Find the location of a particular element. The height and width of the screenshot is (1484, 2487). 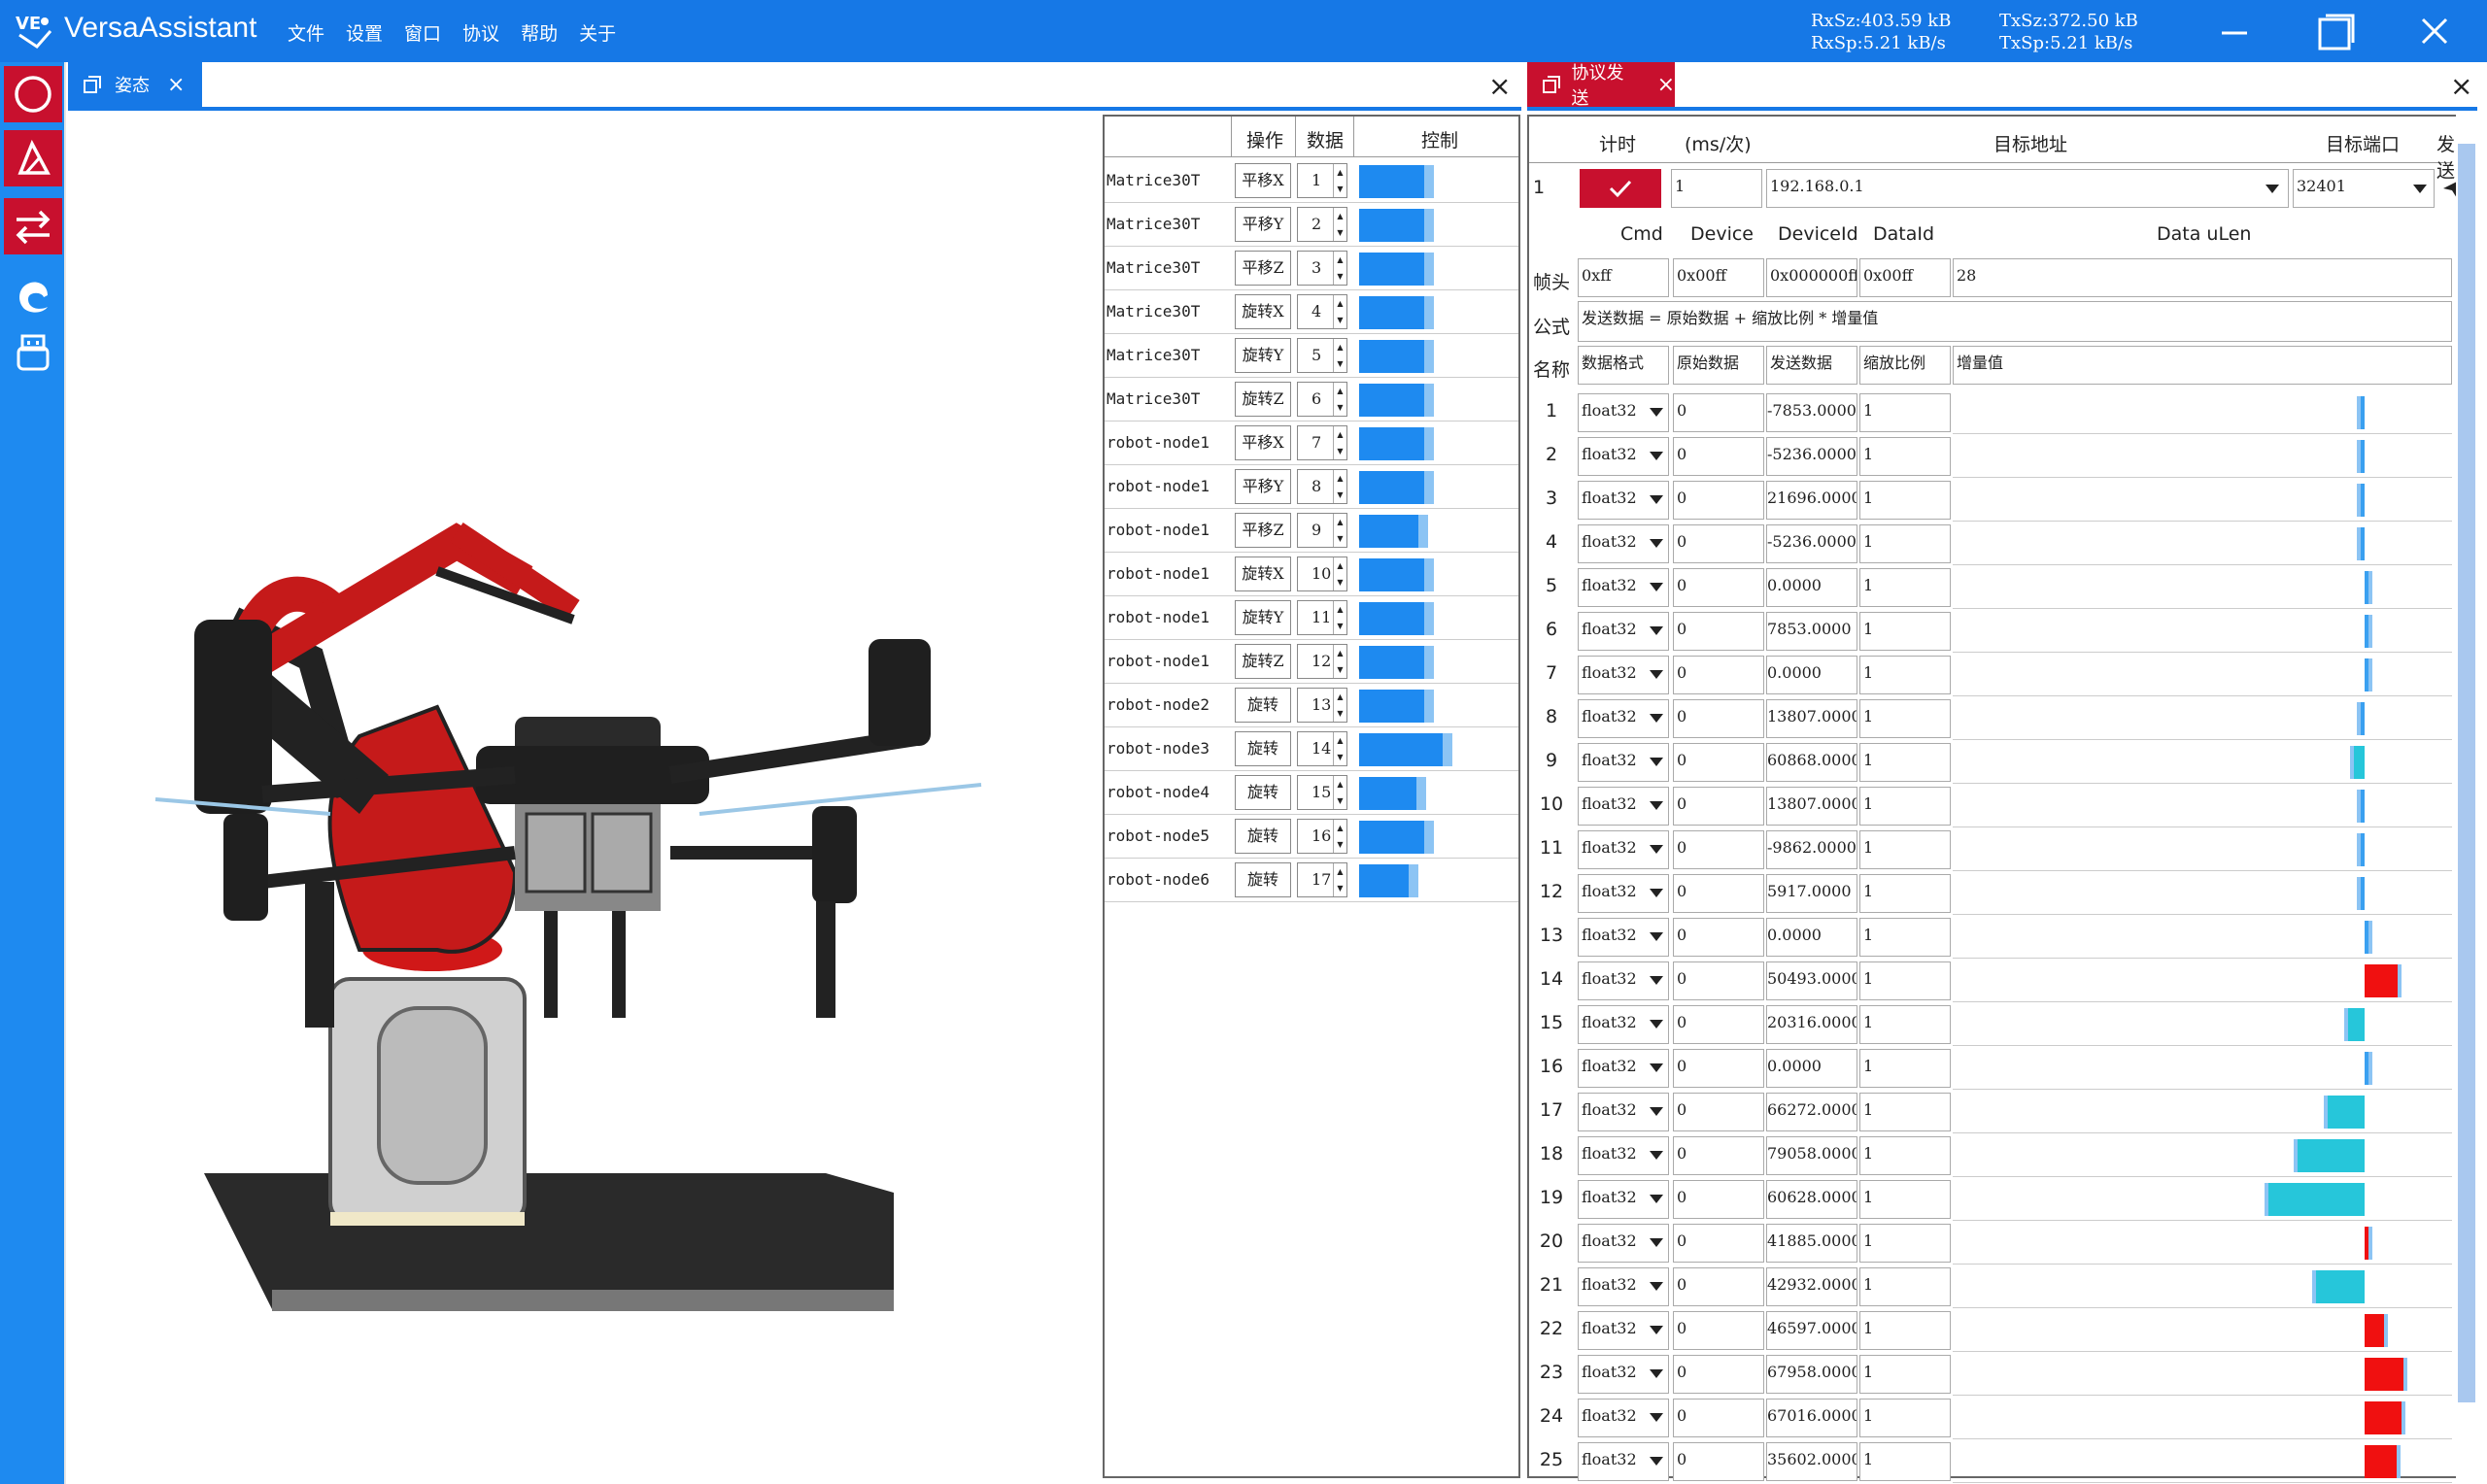

data-spinbox: 8 ▲ ▼ is located at coordinates (1322, 486).